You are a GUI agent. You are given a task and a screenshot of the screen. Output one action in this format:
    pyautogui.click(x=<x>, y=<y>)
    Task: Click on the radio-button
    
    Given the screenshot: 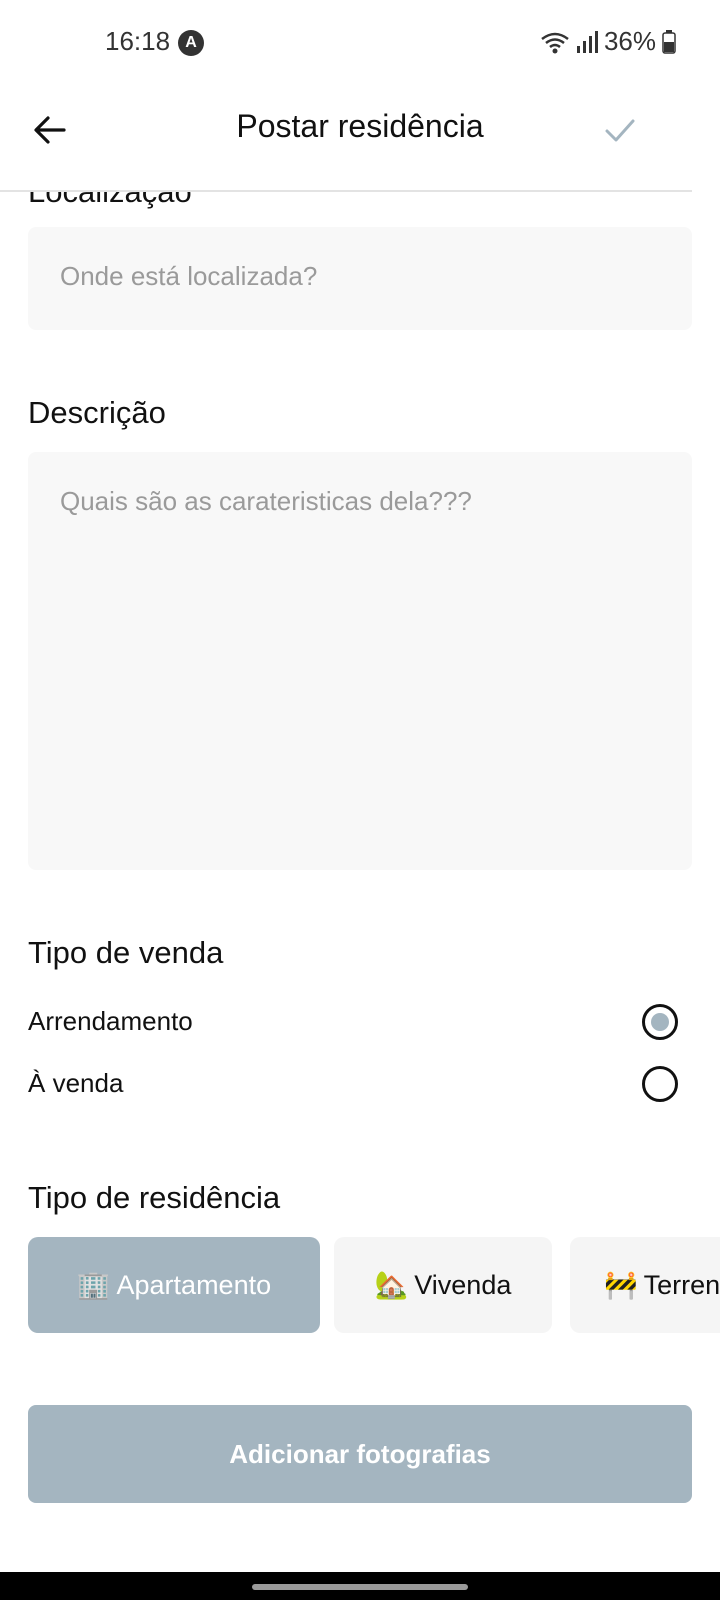 What is the action you would take?
    pyautogui.click(x=660, y=1084)
    